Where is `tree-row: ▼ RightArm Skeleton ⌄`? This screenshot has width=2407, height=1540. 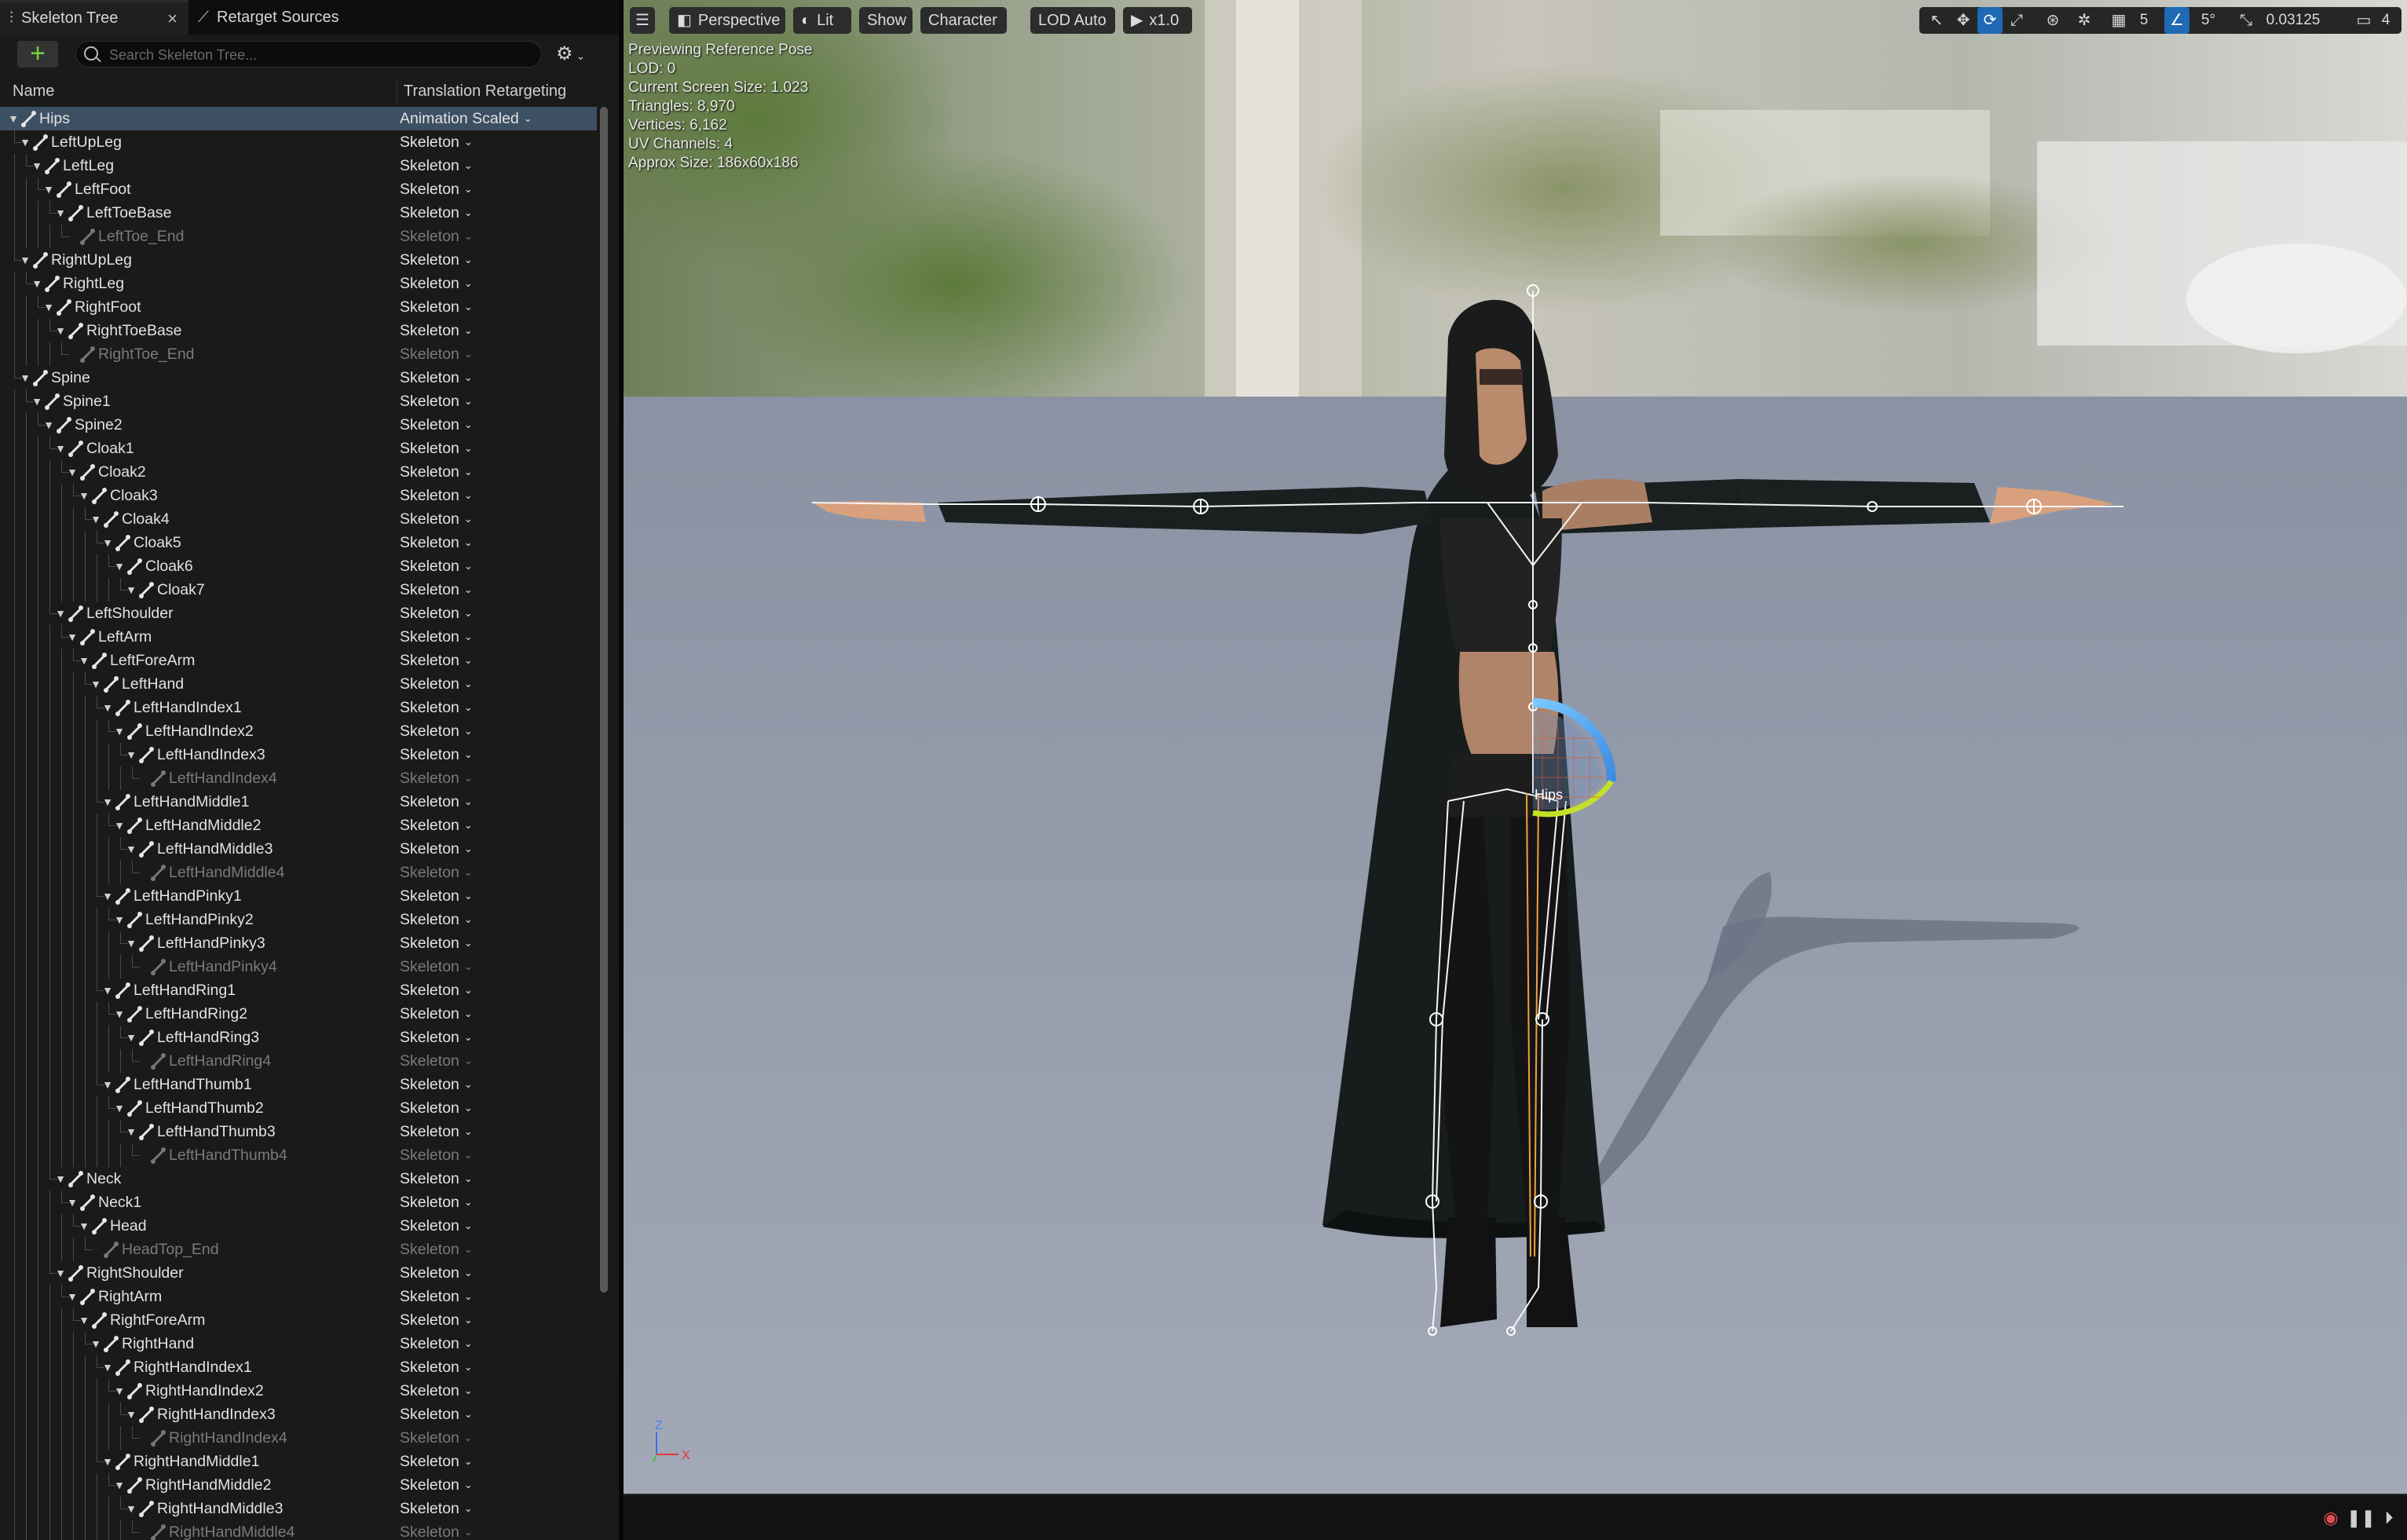 tree-row: ▼ RightArm Skeleton ⌄ is located at coordinates (299, 1296).